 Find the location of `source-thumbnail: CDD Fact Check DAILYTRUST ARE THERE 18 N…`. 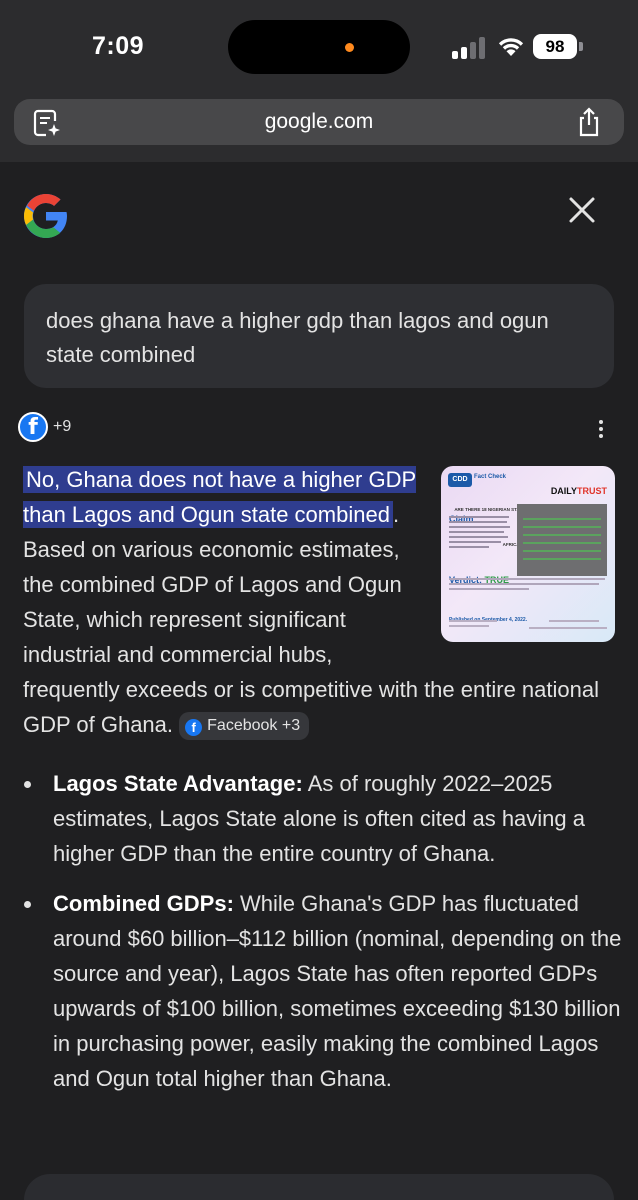

source-thumbnail: CDD Fact Check DAILYTRUST ARE THERE 18 N… is located at coordinates (528, 554).